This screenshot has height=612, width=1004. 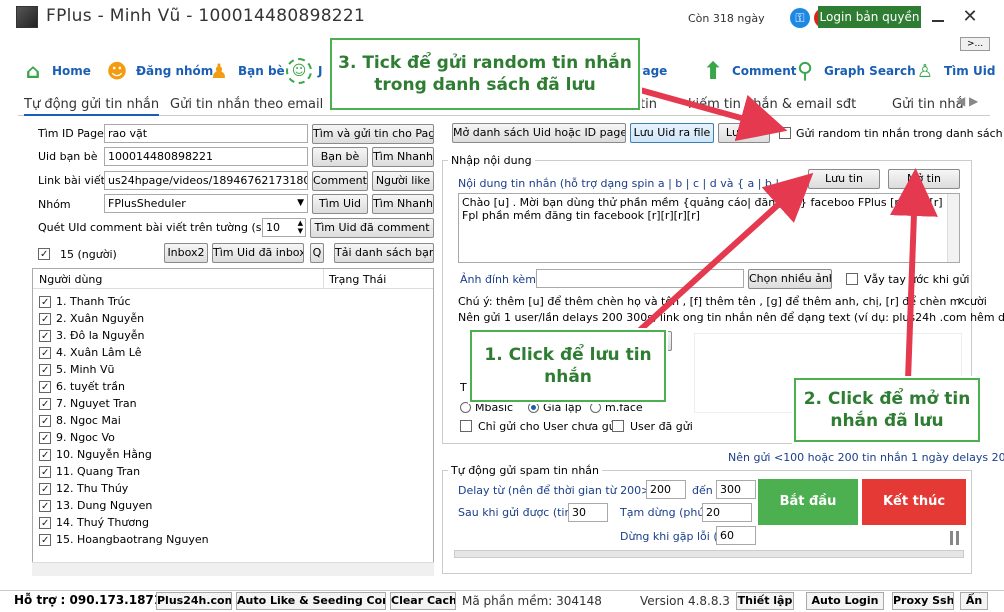 I want to click on plus24h-button: Plus24h.com, so click(x=194, y=601).